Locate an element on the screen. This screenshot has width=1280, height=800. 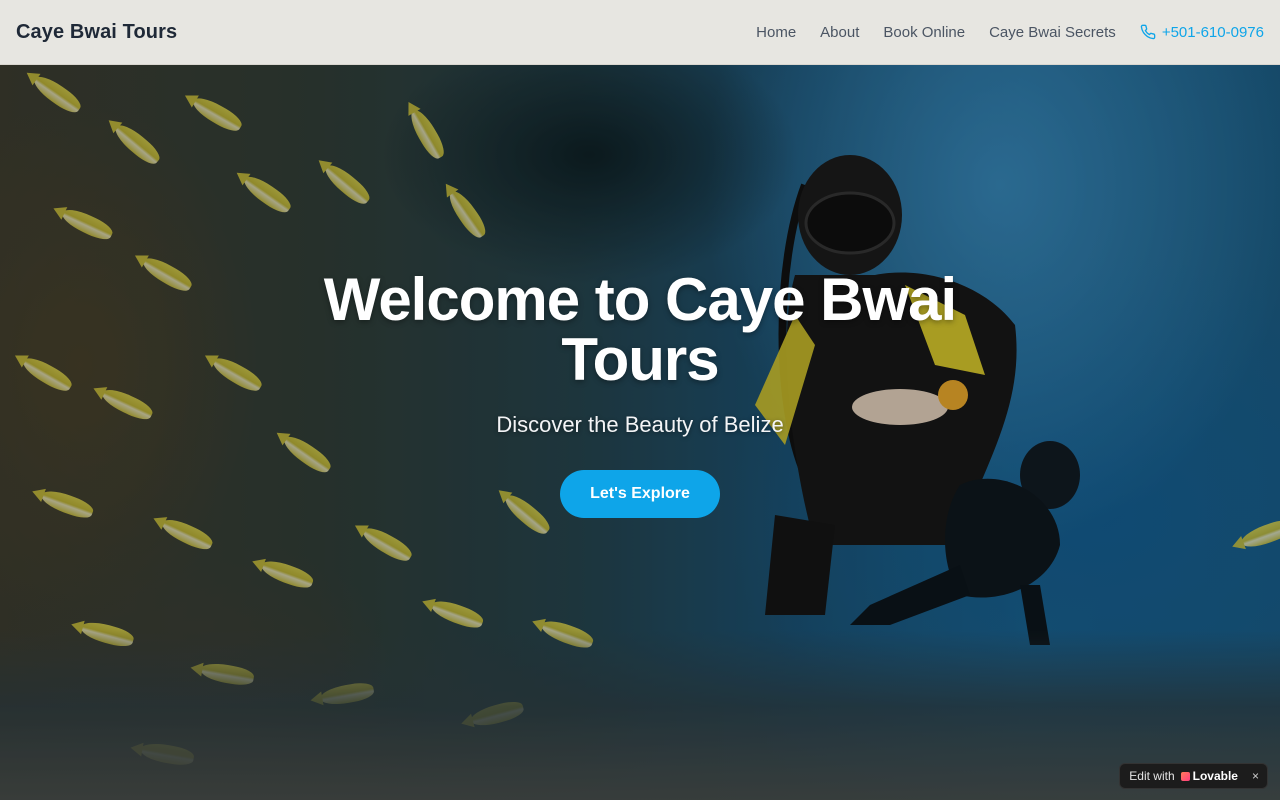
brand-logo: Caye Bwai Tours is located at coordinates (96, 32).